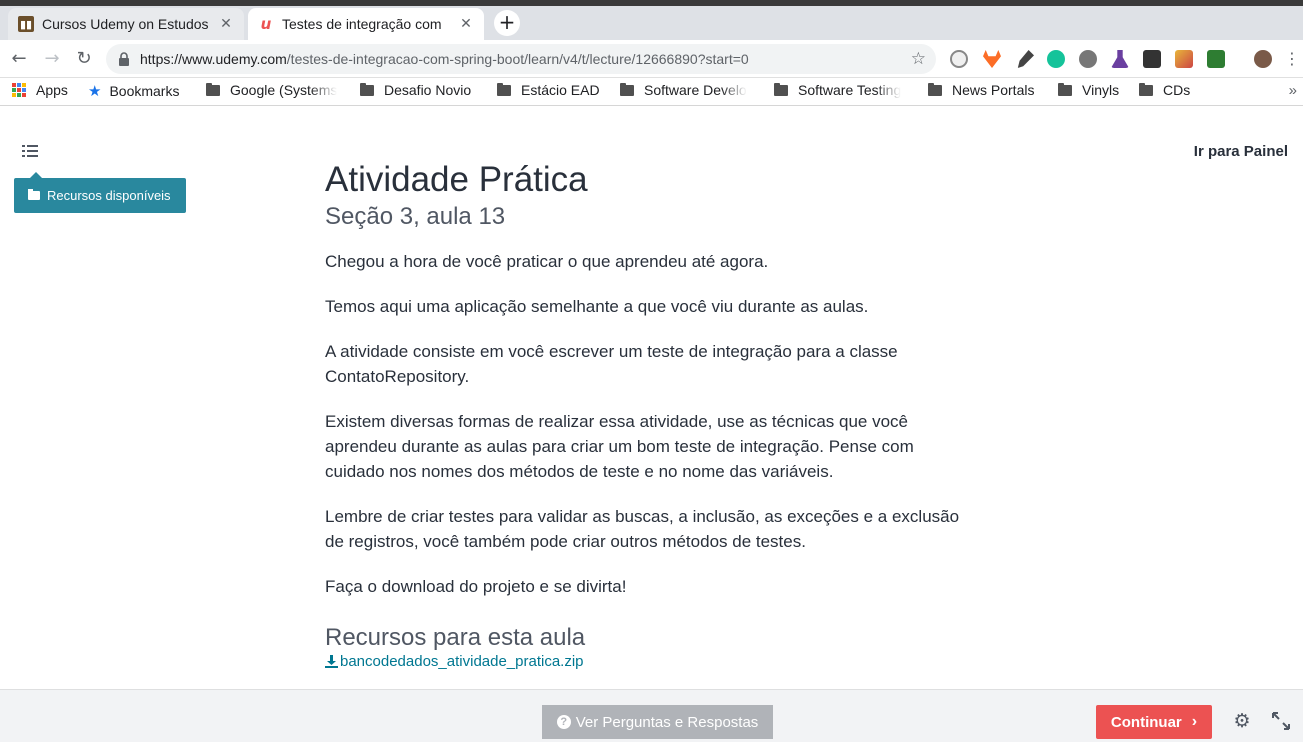 The image size is (1303, 742). Describe the element at coordinates (52, 59) in the screenshot. I see `forward-arrow-icon: →` at that location.